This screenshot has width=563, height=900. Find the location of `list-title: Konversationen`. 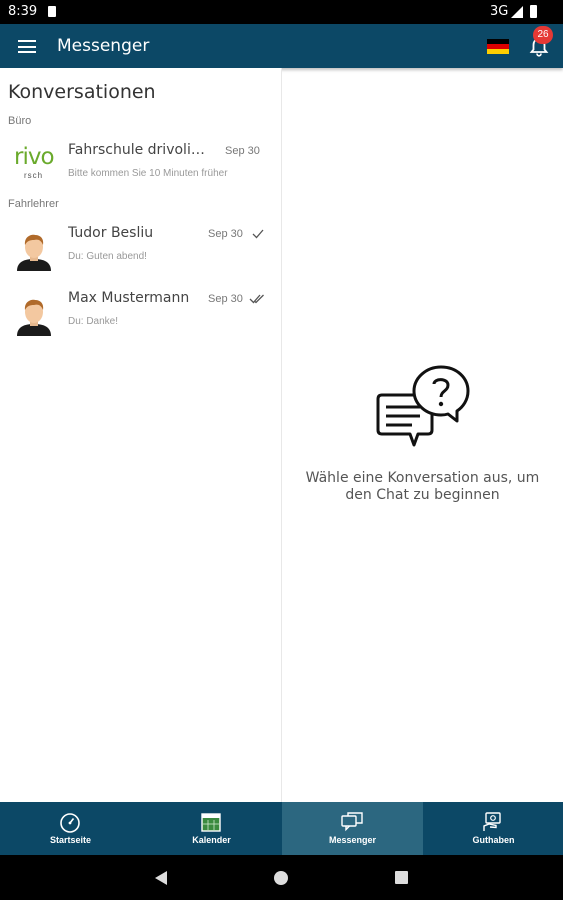

list-title: Konversationen is located at coordinates (82, 92).